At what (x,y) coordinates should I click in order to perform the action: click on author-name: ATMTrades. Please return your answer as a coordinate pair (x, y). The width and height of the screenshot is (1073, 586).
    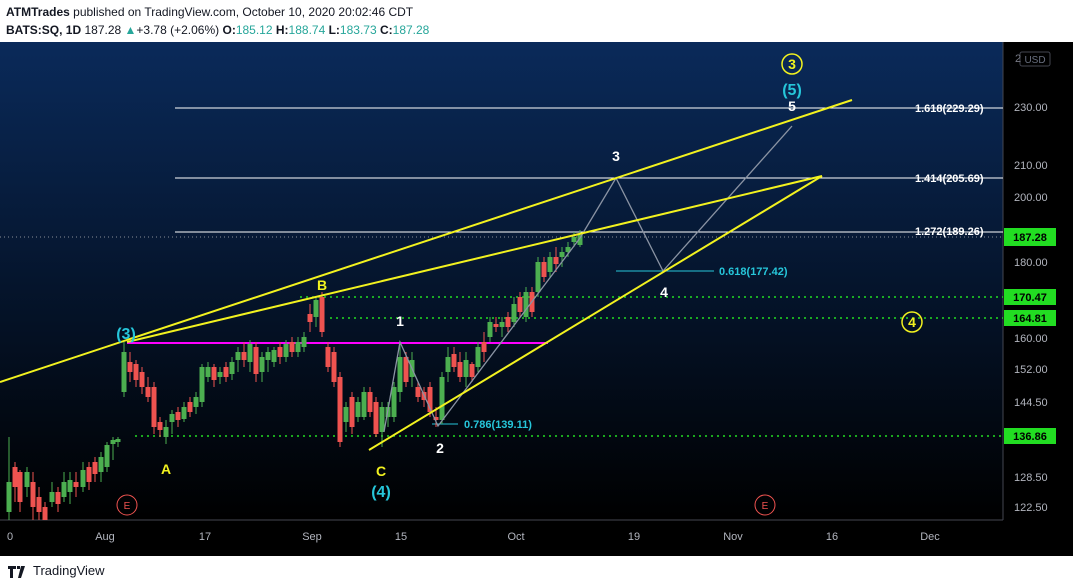
    Looking at the image, I should click on (38, 12).